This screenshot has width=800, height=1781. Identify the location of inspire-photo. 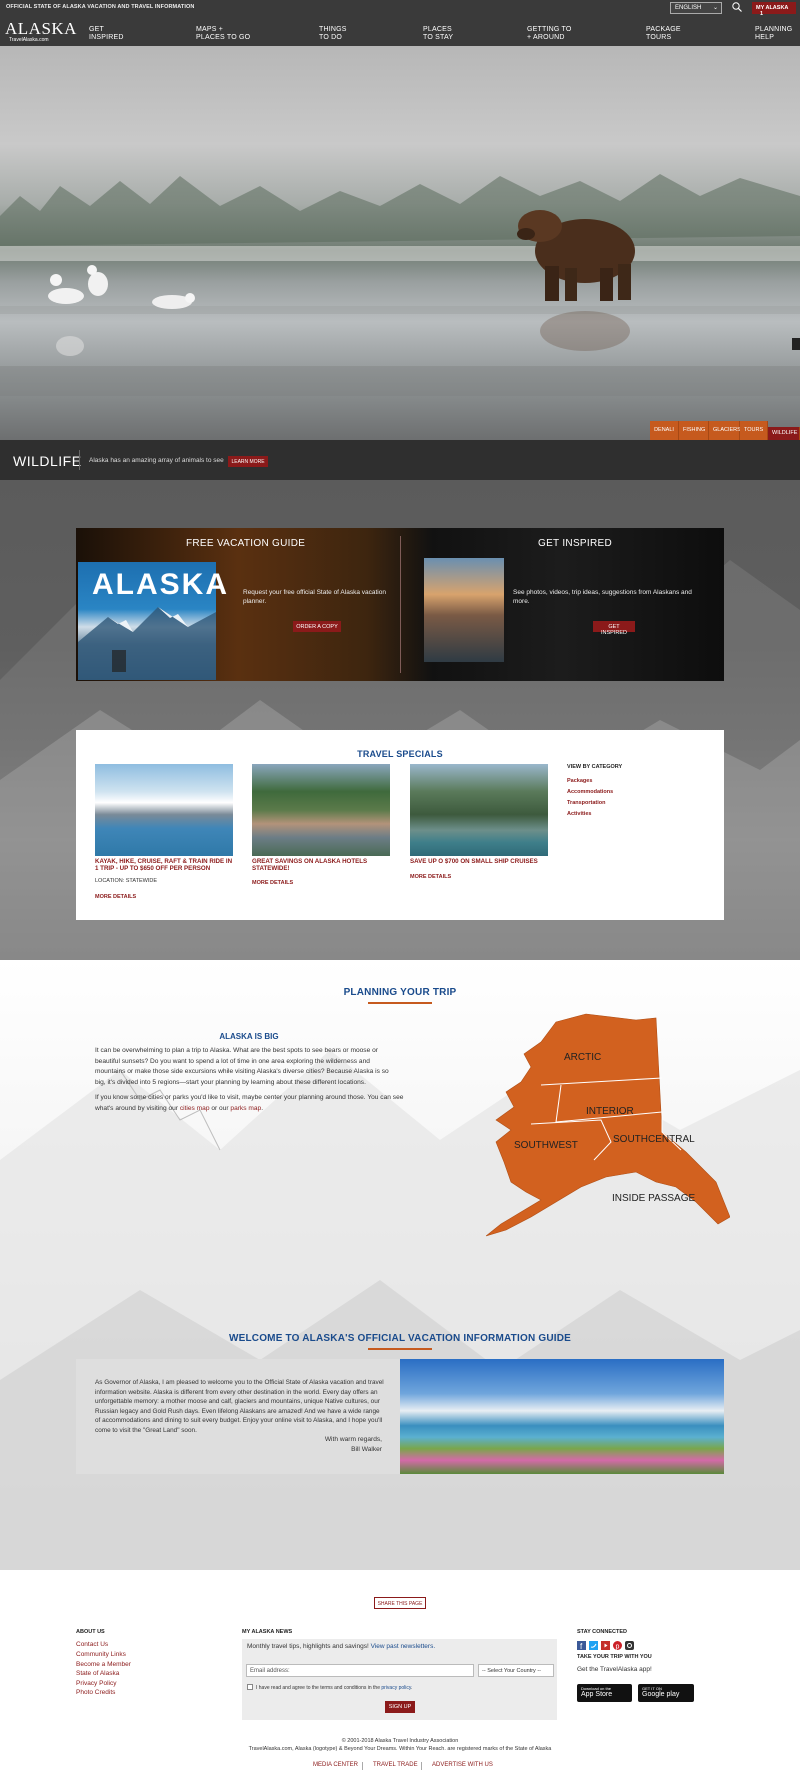
(464, 610).